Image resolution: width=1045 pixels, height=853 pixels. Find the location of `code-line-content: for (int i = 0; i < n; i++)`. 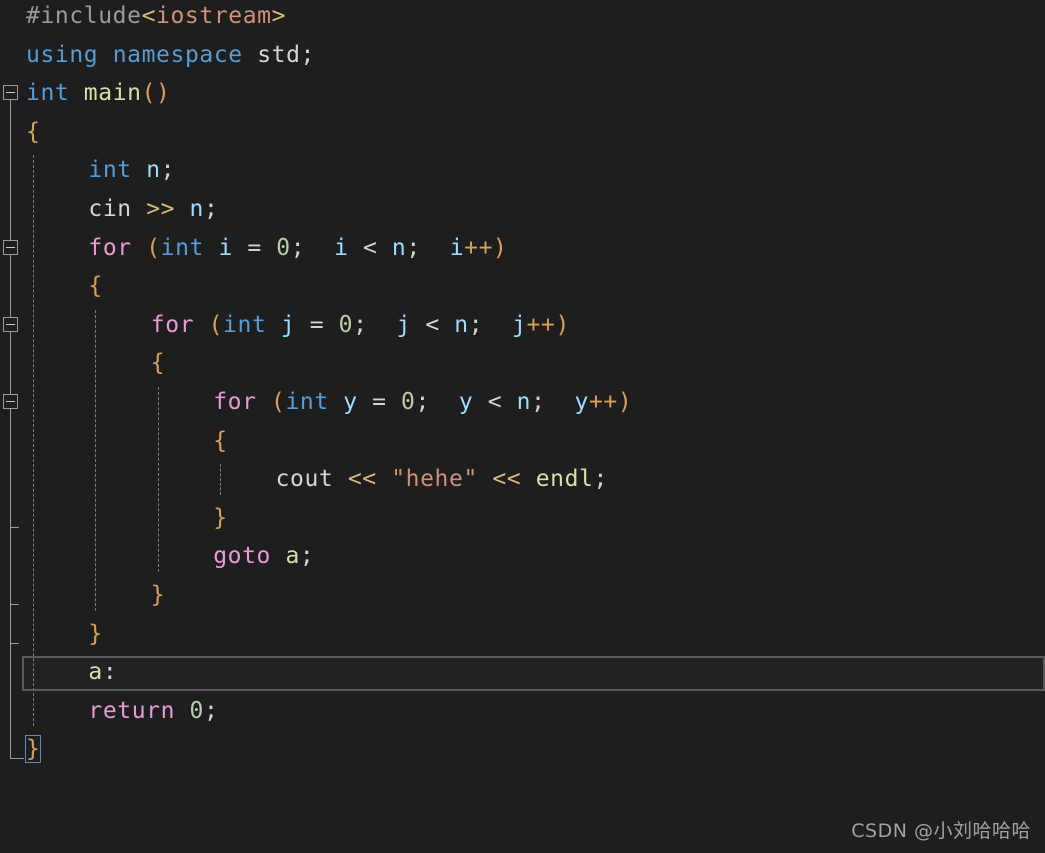

code-line-content: for (int i = 0; i < n; i++) is located at coordinates (297, 248).